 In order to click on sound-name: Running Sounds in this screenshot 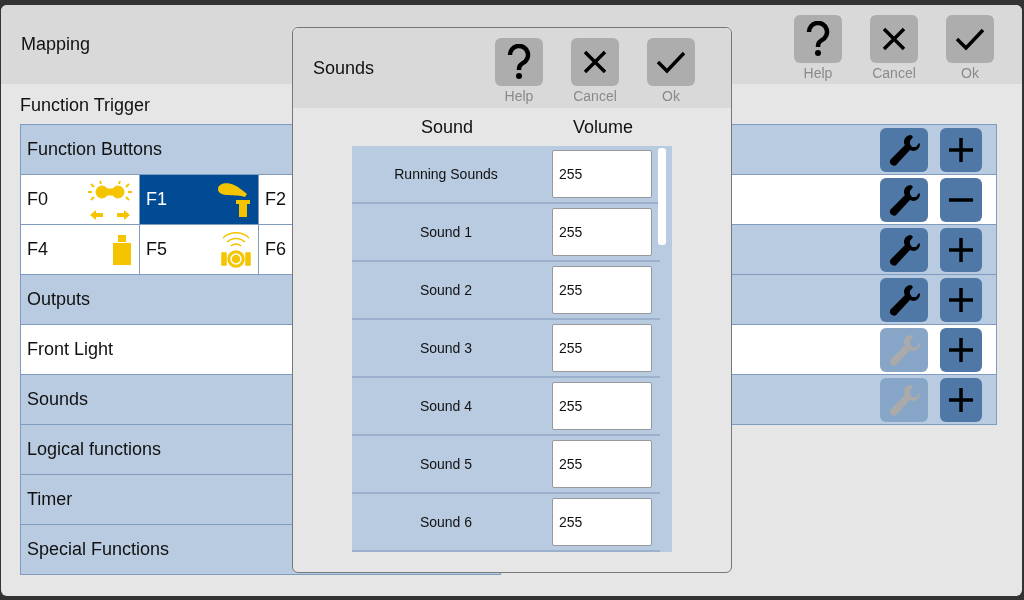, I will do `click(446, 174)`.